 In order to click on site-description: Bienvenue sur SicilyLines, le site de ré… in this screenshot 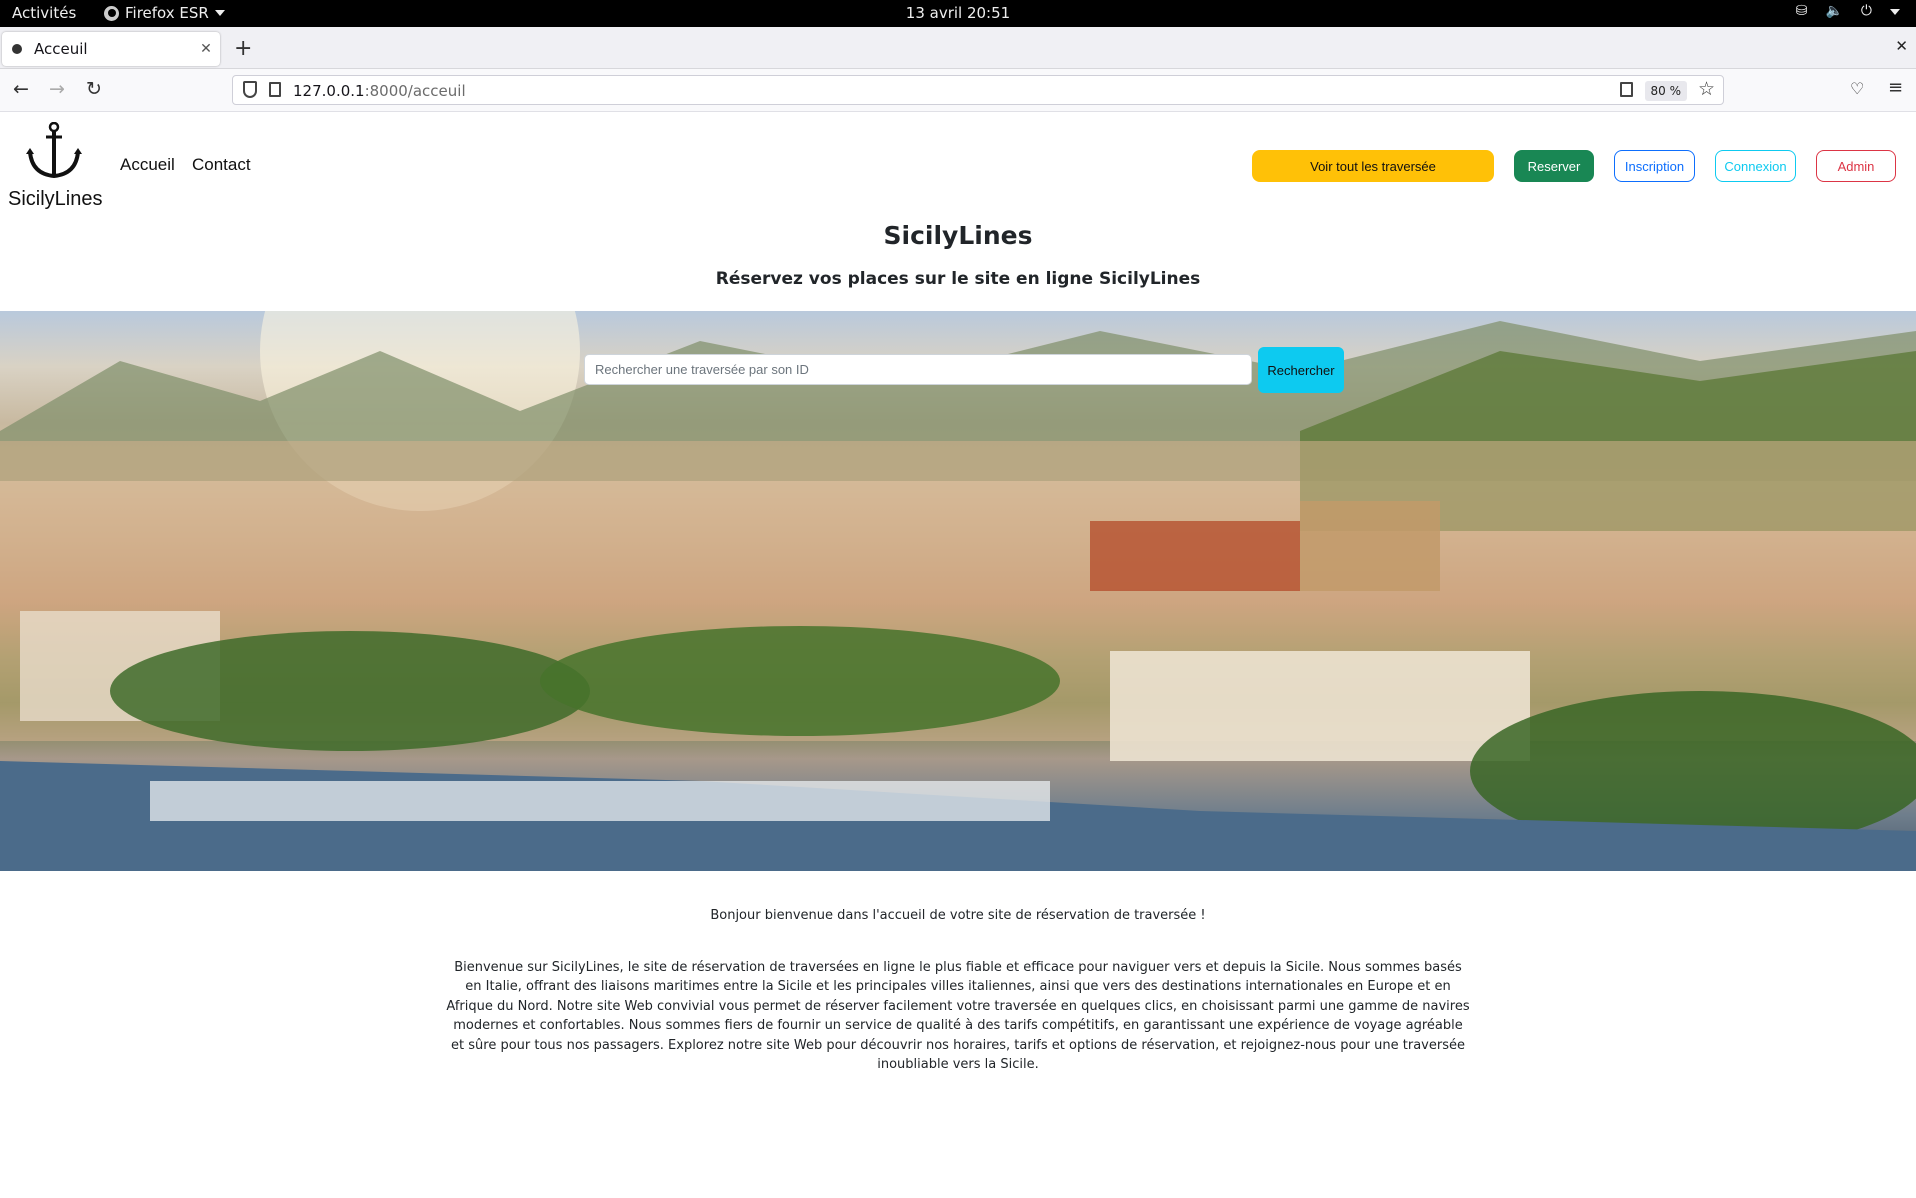, I will do `click(958, 1016)`.